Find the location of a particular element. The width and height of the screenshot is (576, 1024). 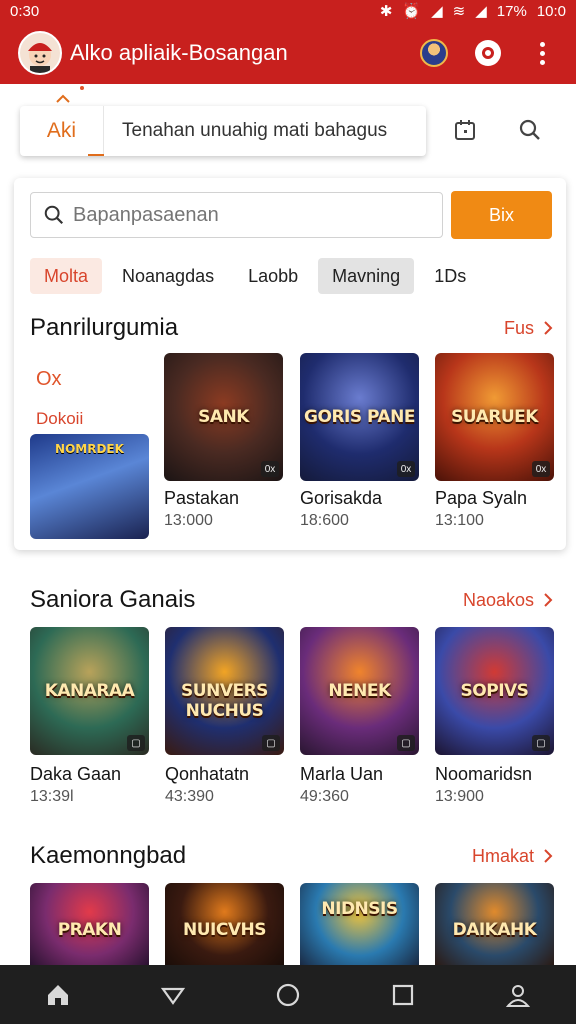

recents-icon is located at coordinates (403, 995).